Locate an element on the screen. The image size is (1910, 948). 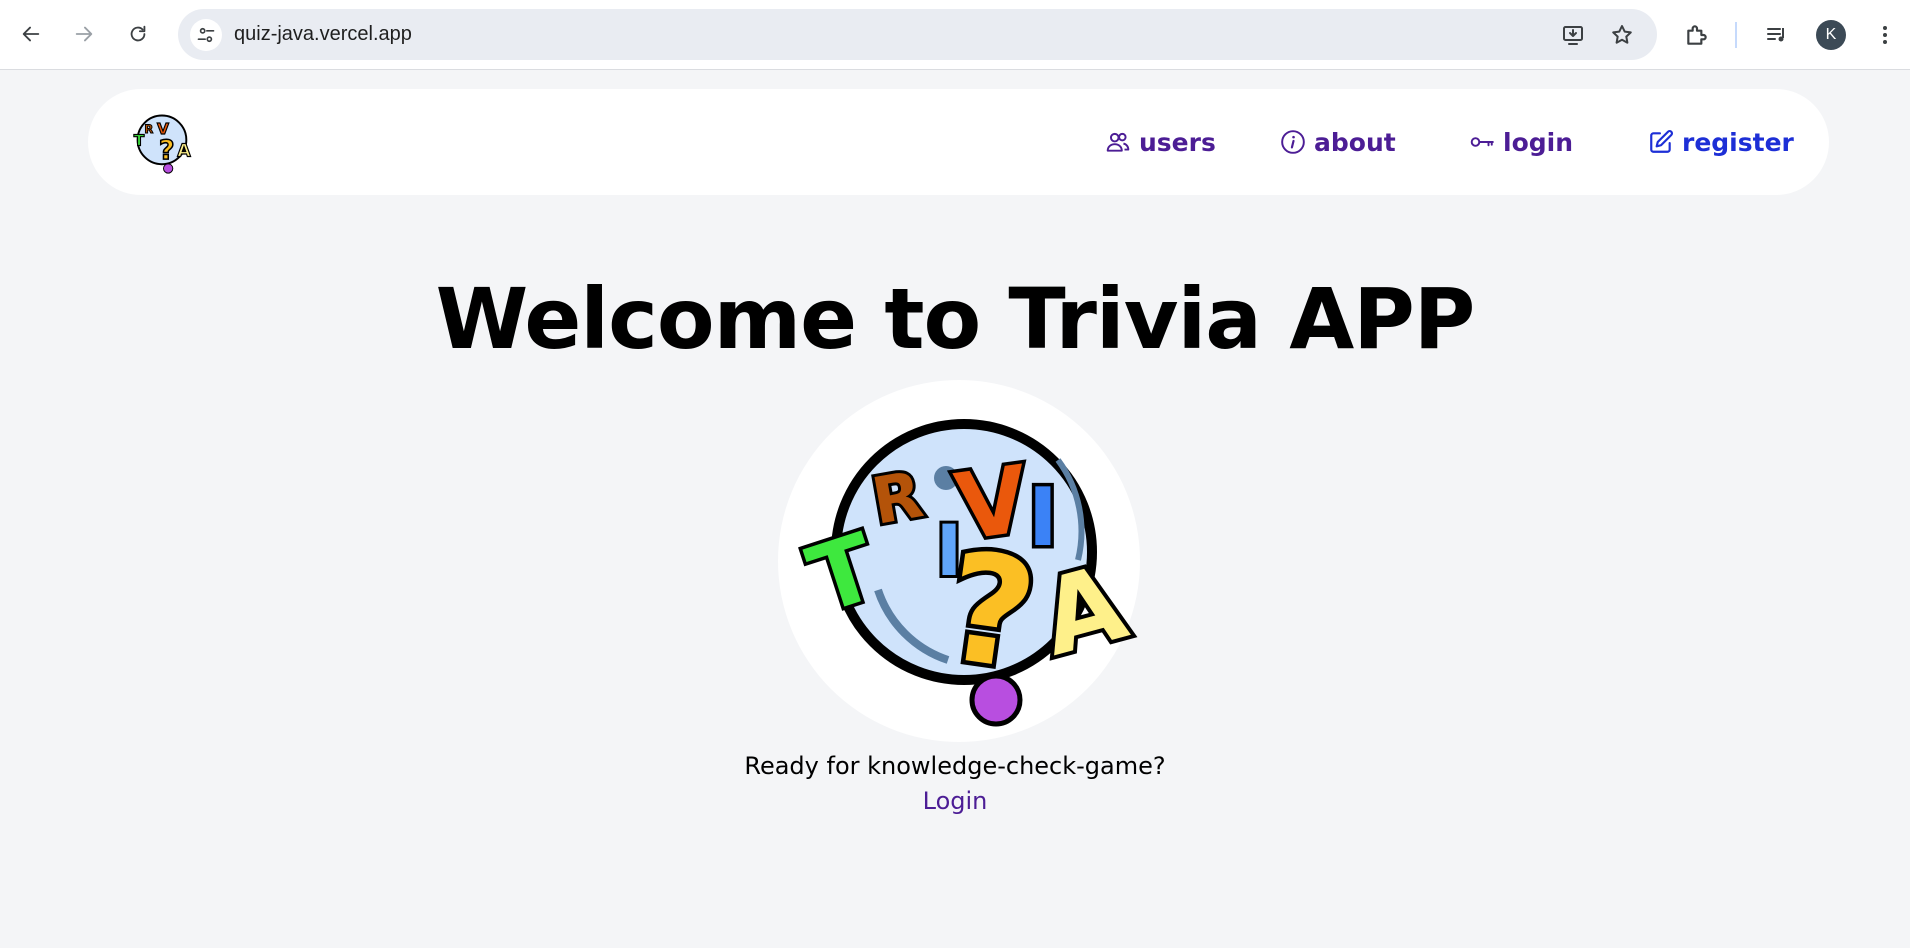
install-app-button is located at coordinates (1573, 35).